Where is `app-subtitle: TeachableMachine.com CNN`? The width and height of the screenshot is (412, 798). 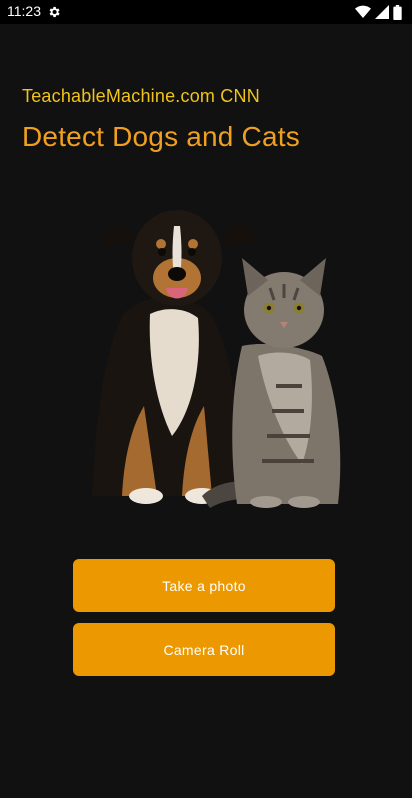
app-subtitle: TeachableMachine.com CNN is located at coordinates (141, 96).